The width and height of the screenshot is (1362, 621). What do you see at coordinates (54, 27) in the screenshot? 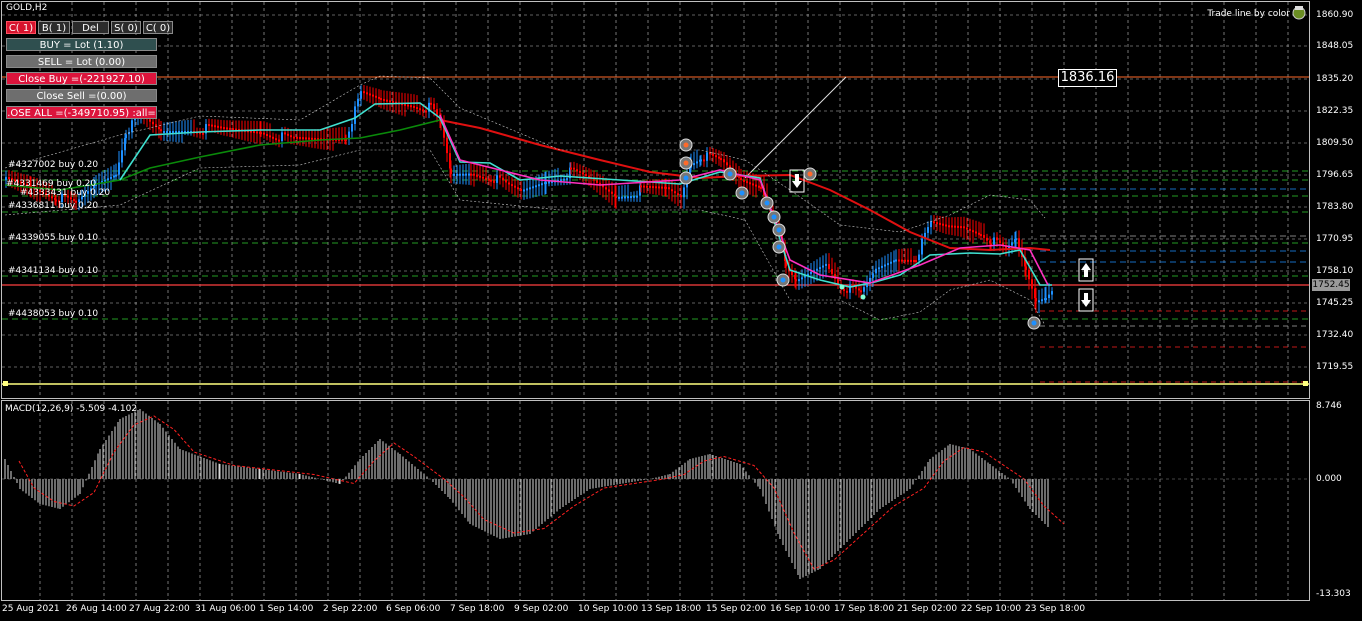
I see `top-button-1: B( 1)` at bounding box center [54, 27].